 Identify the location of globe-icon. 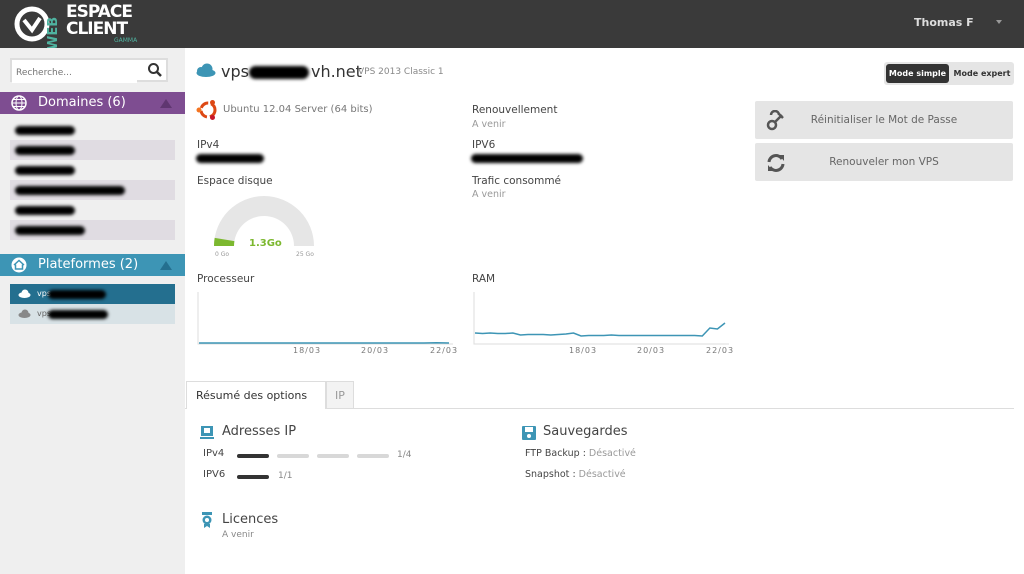
(19, 103).